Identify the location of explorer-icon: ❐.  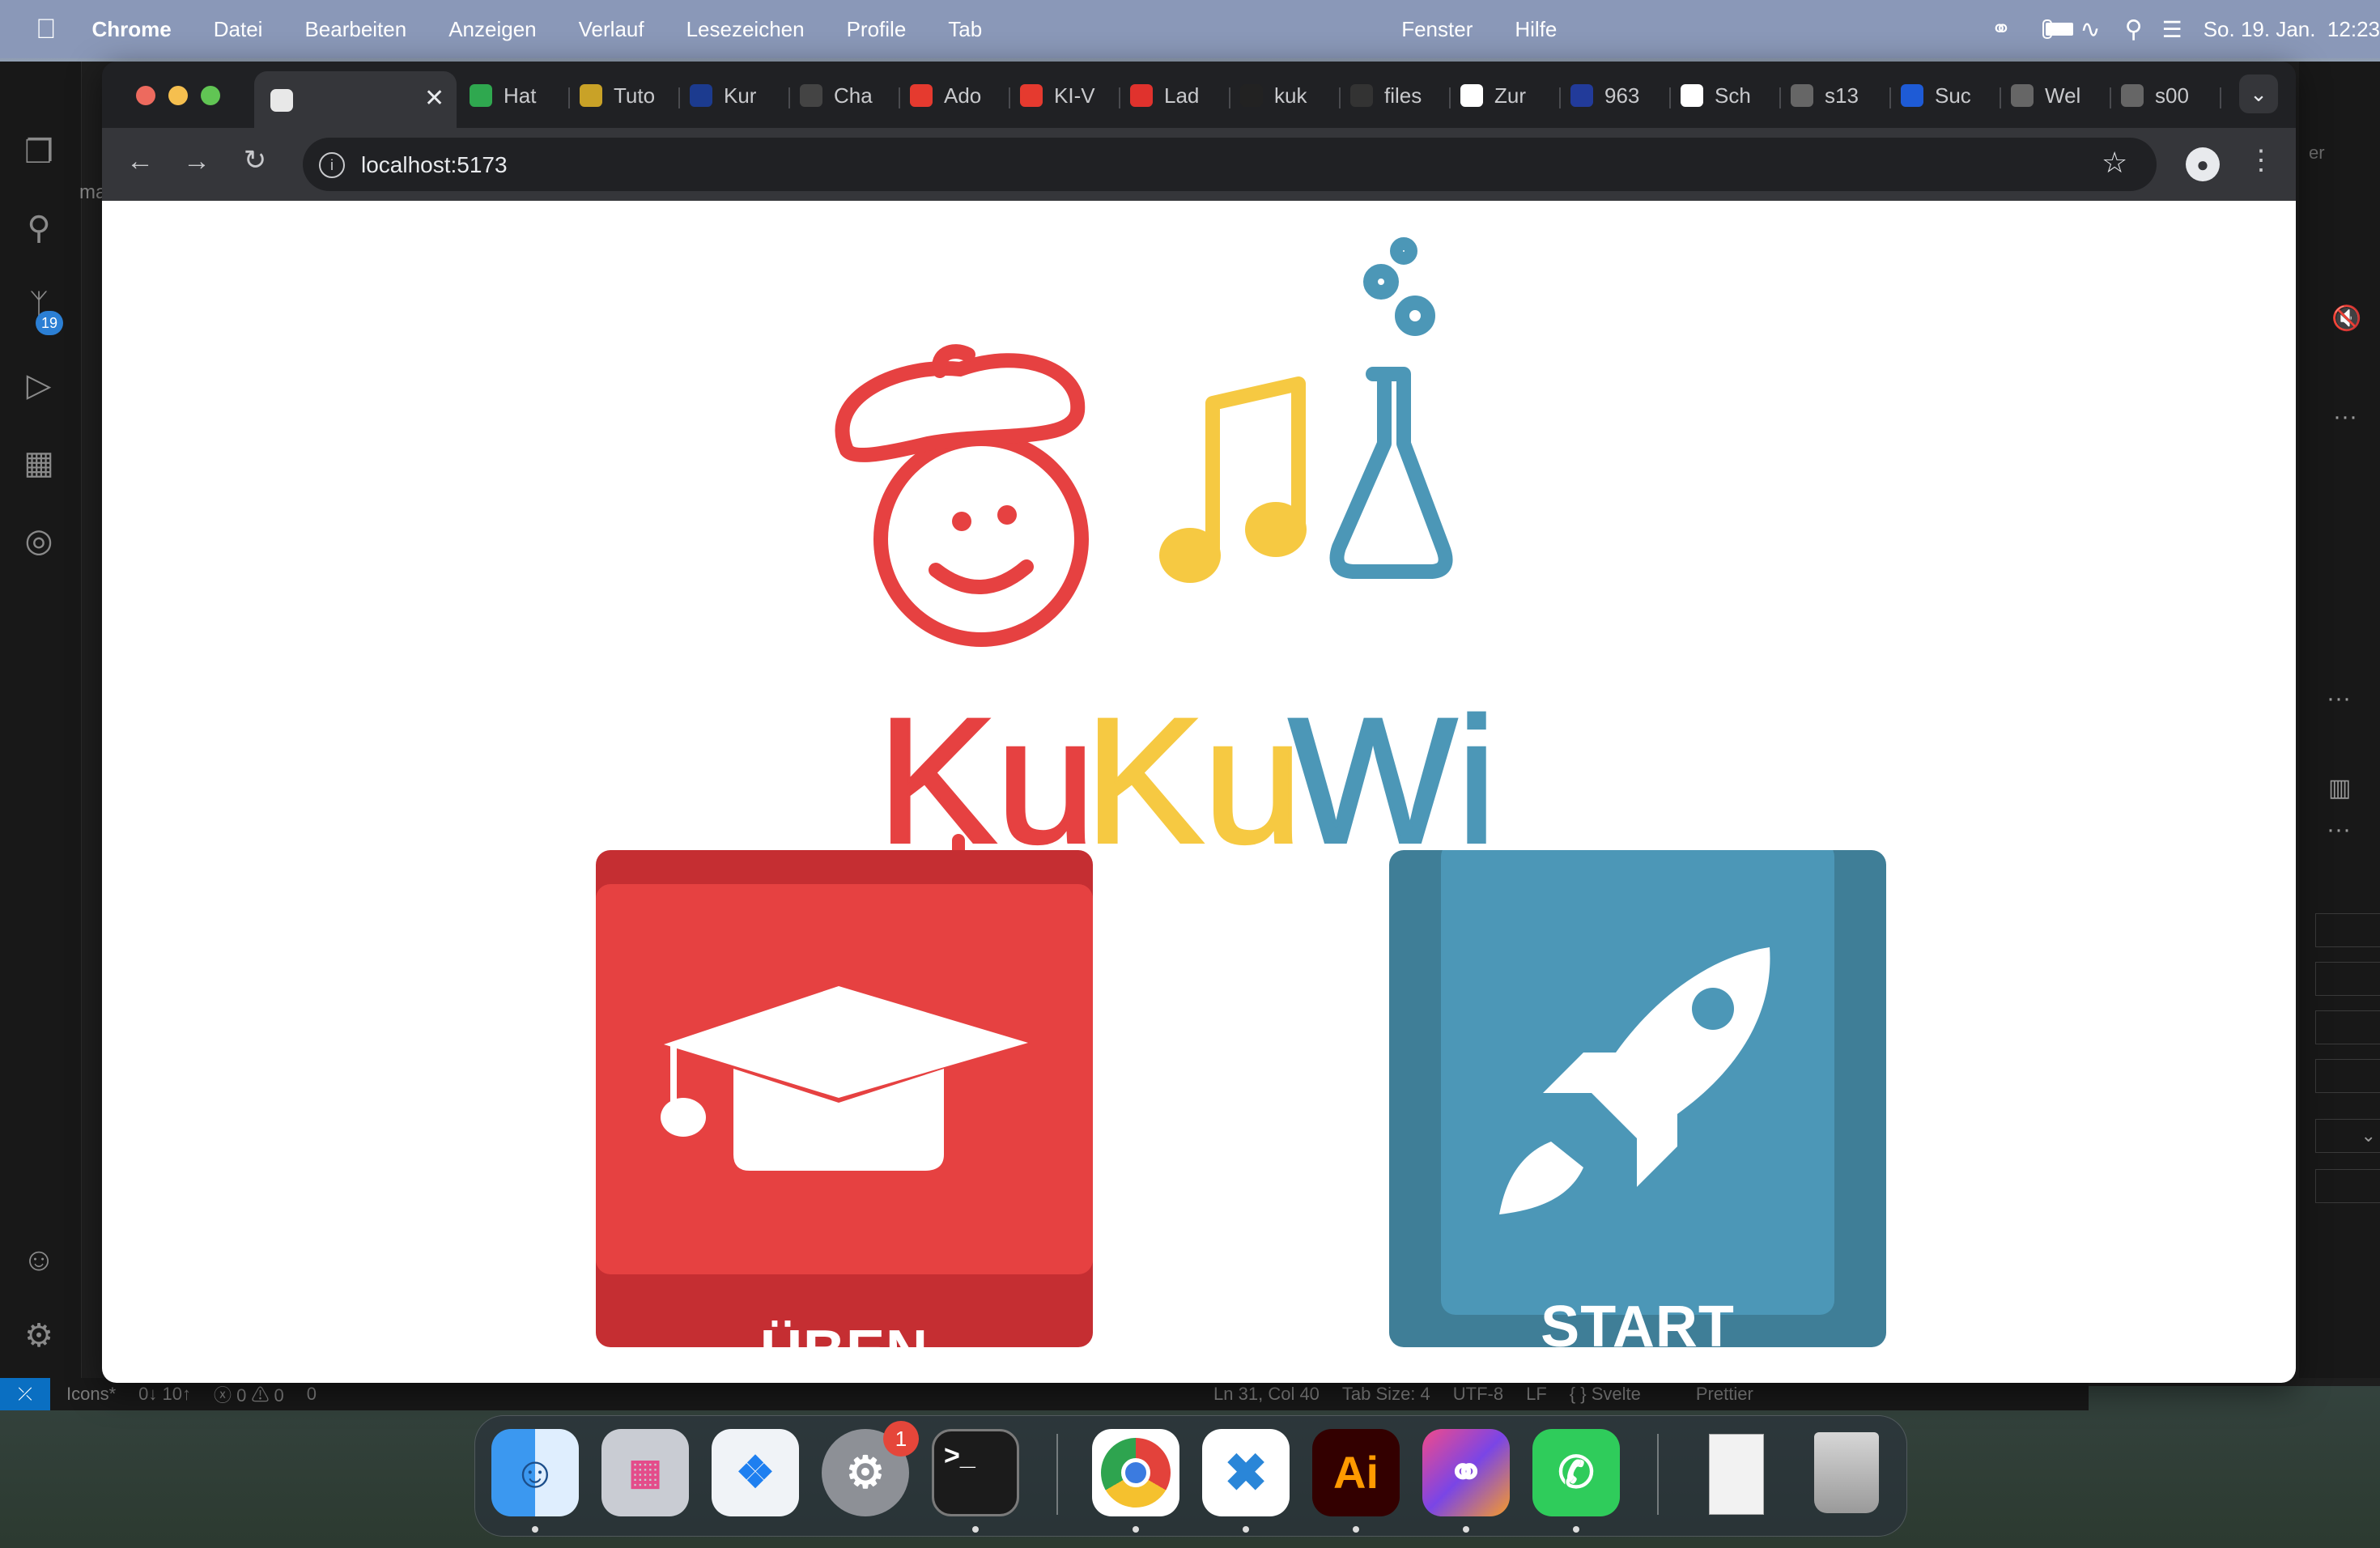
(39, 152).